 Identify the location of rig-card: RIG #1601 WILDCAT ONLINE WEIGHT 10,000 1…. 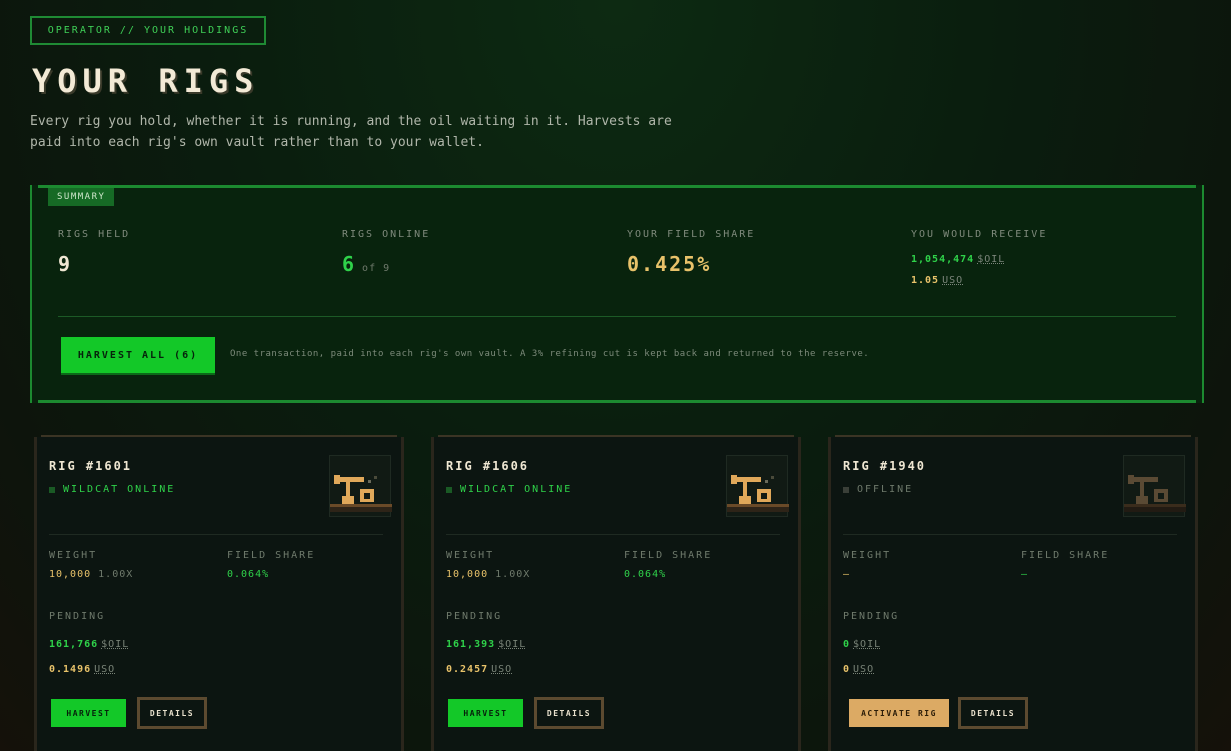
(219, 593).